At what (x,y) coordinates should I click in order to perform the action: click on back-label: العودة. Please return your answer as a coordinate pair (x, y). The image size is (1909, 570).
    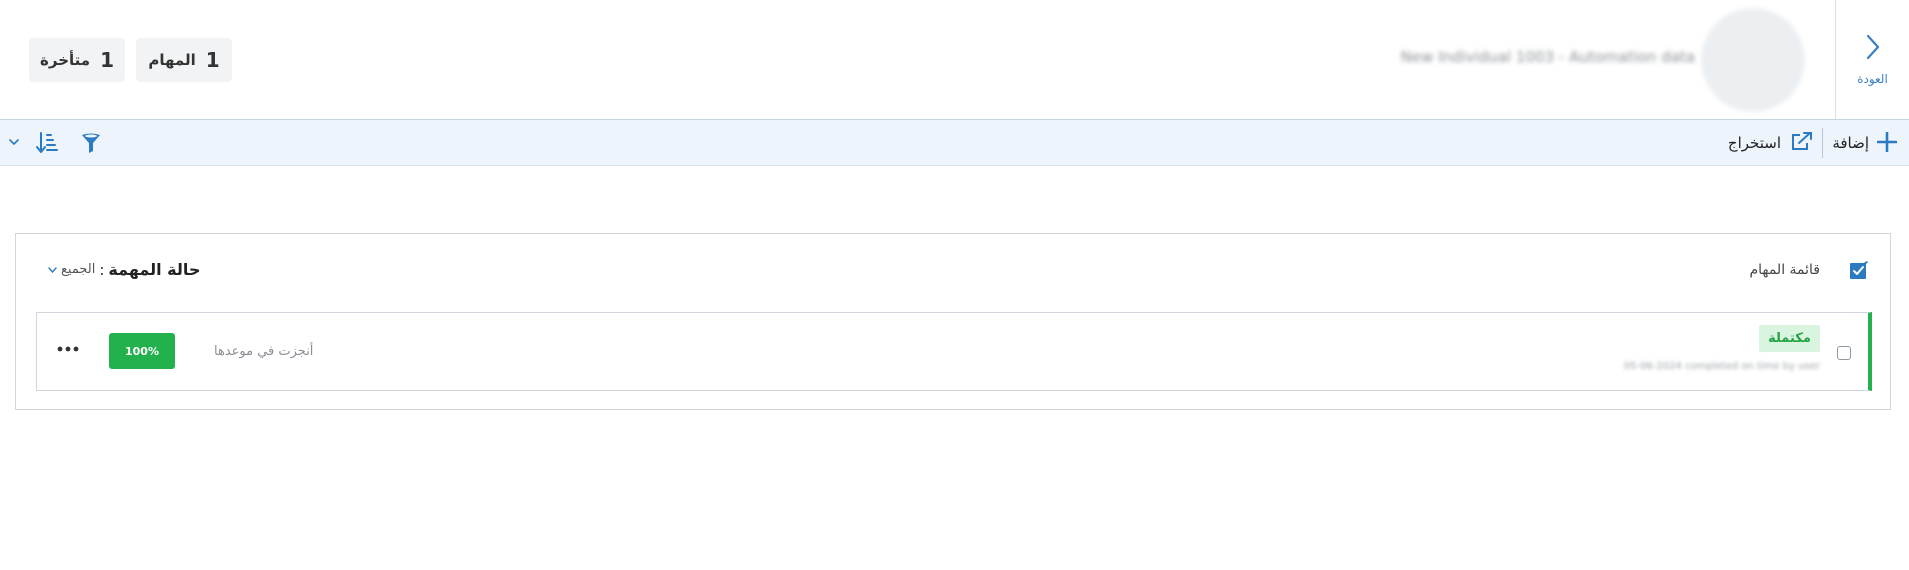
    Looking at the image, I should click on (1872, 78).